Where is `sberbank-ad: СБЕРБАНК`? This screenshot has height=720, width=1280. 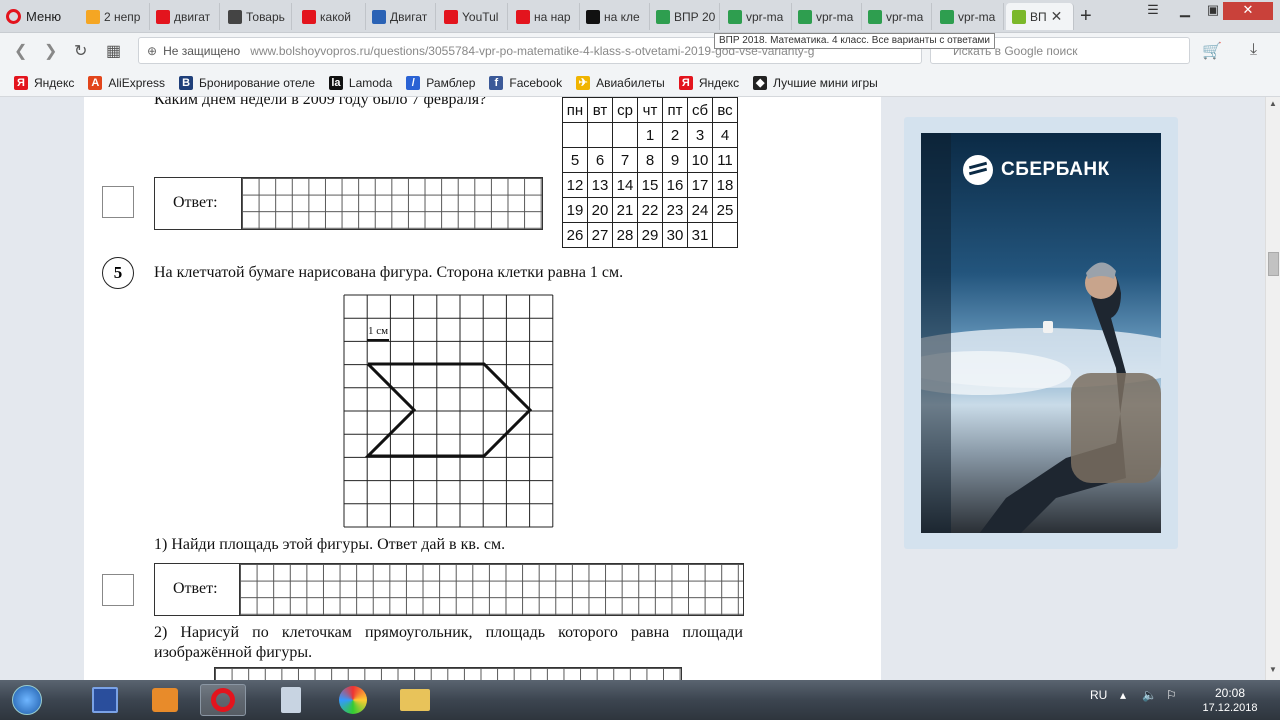
sberbank-ad: СБЕРБАНК is located at coordinates (1041, 333).